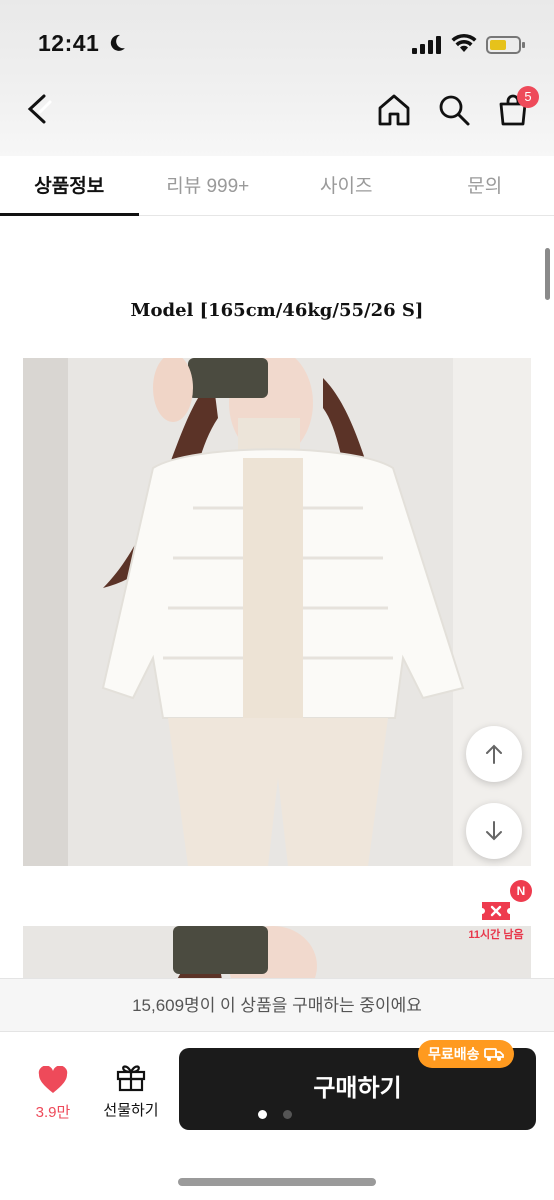  I want to click on scroll-up-button, so click(494, 754).